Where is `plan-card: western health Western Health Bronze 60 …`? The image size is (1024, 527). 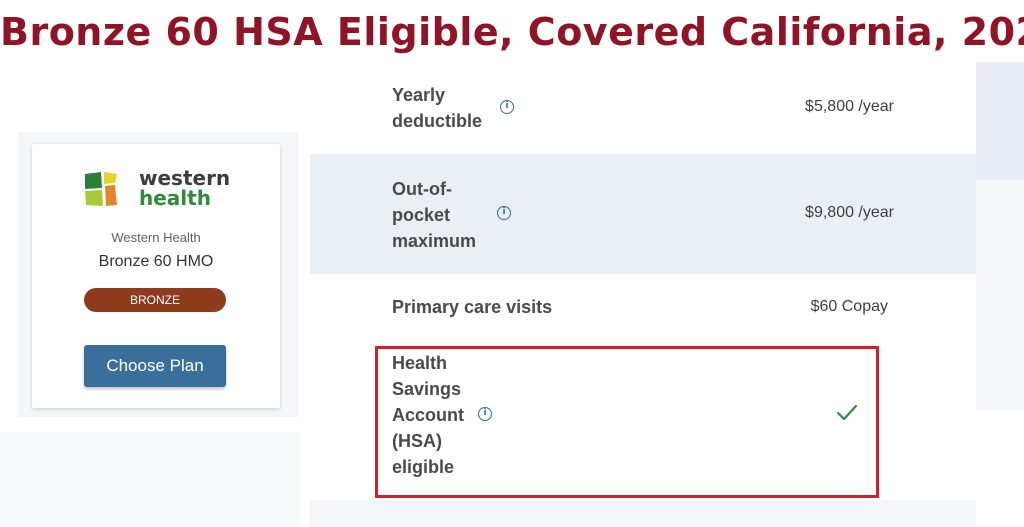 plan-card: western health Western Health Bronze 60 … is located at coordinates (156, 276).